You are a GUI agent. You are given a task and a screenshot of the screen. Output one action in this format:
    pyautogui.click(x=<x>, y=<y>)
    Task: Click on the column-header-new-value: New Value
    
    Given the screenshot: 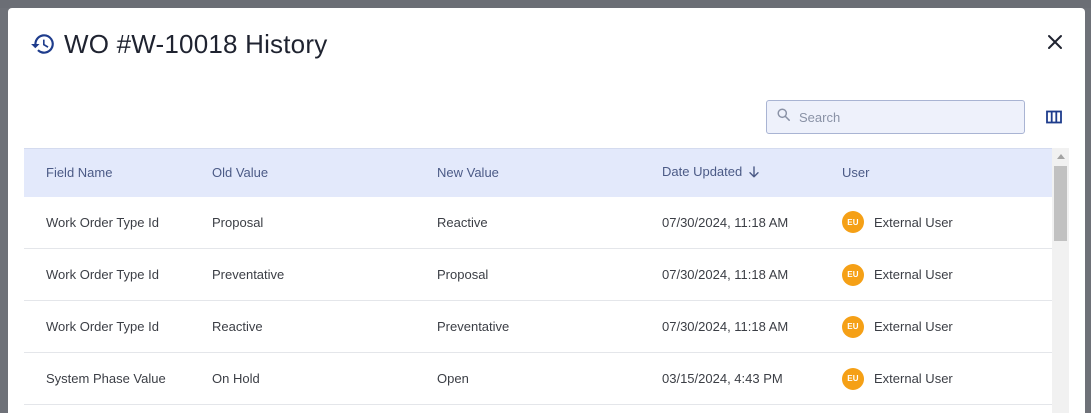 What is the action you would take?
    pyautogui.click(x=527, y=172)
    